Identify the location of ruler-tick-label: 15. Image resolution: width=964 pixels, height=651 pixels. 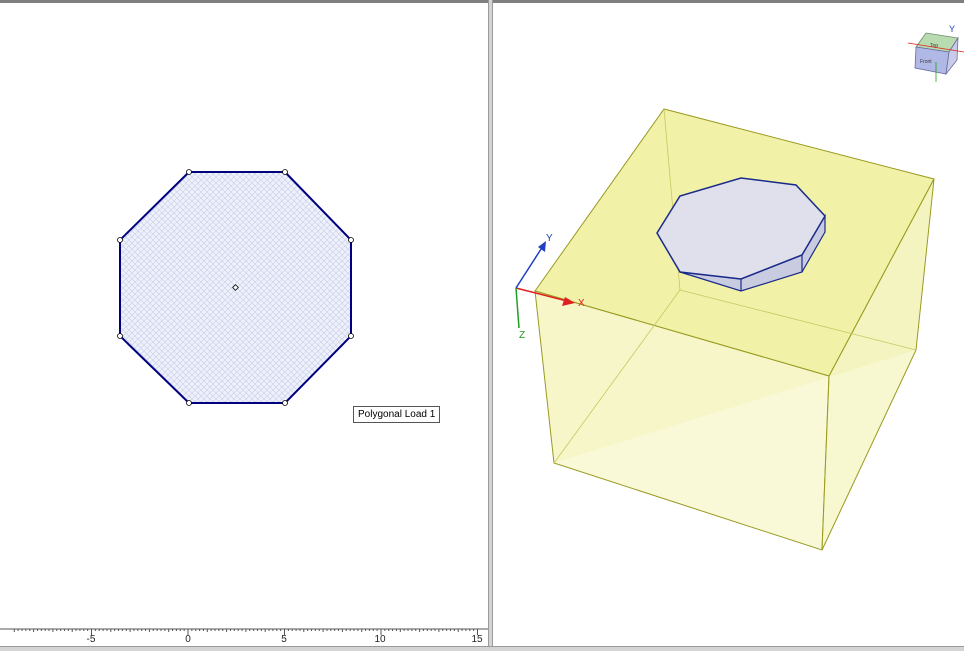
(477, 639).